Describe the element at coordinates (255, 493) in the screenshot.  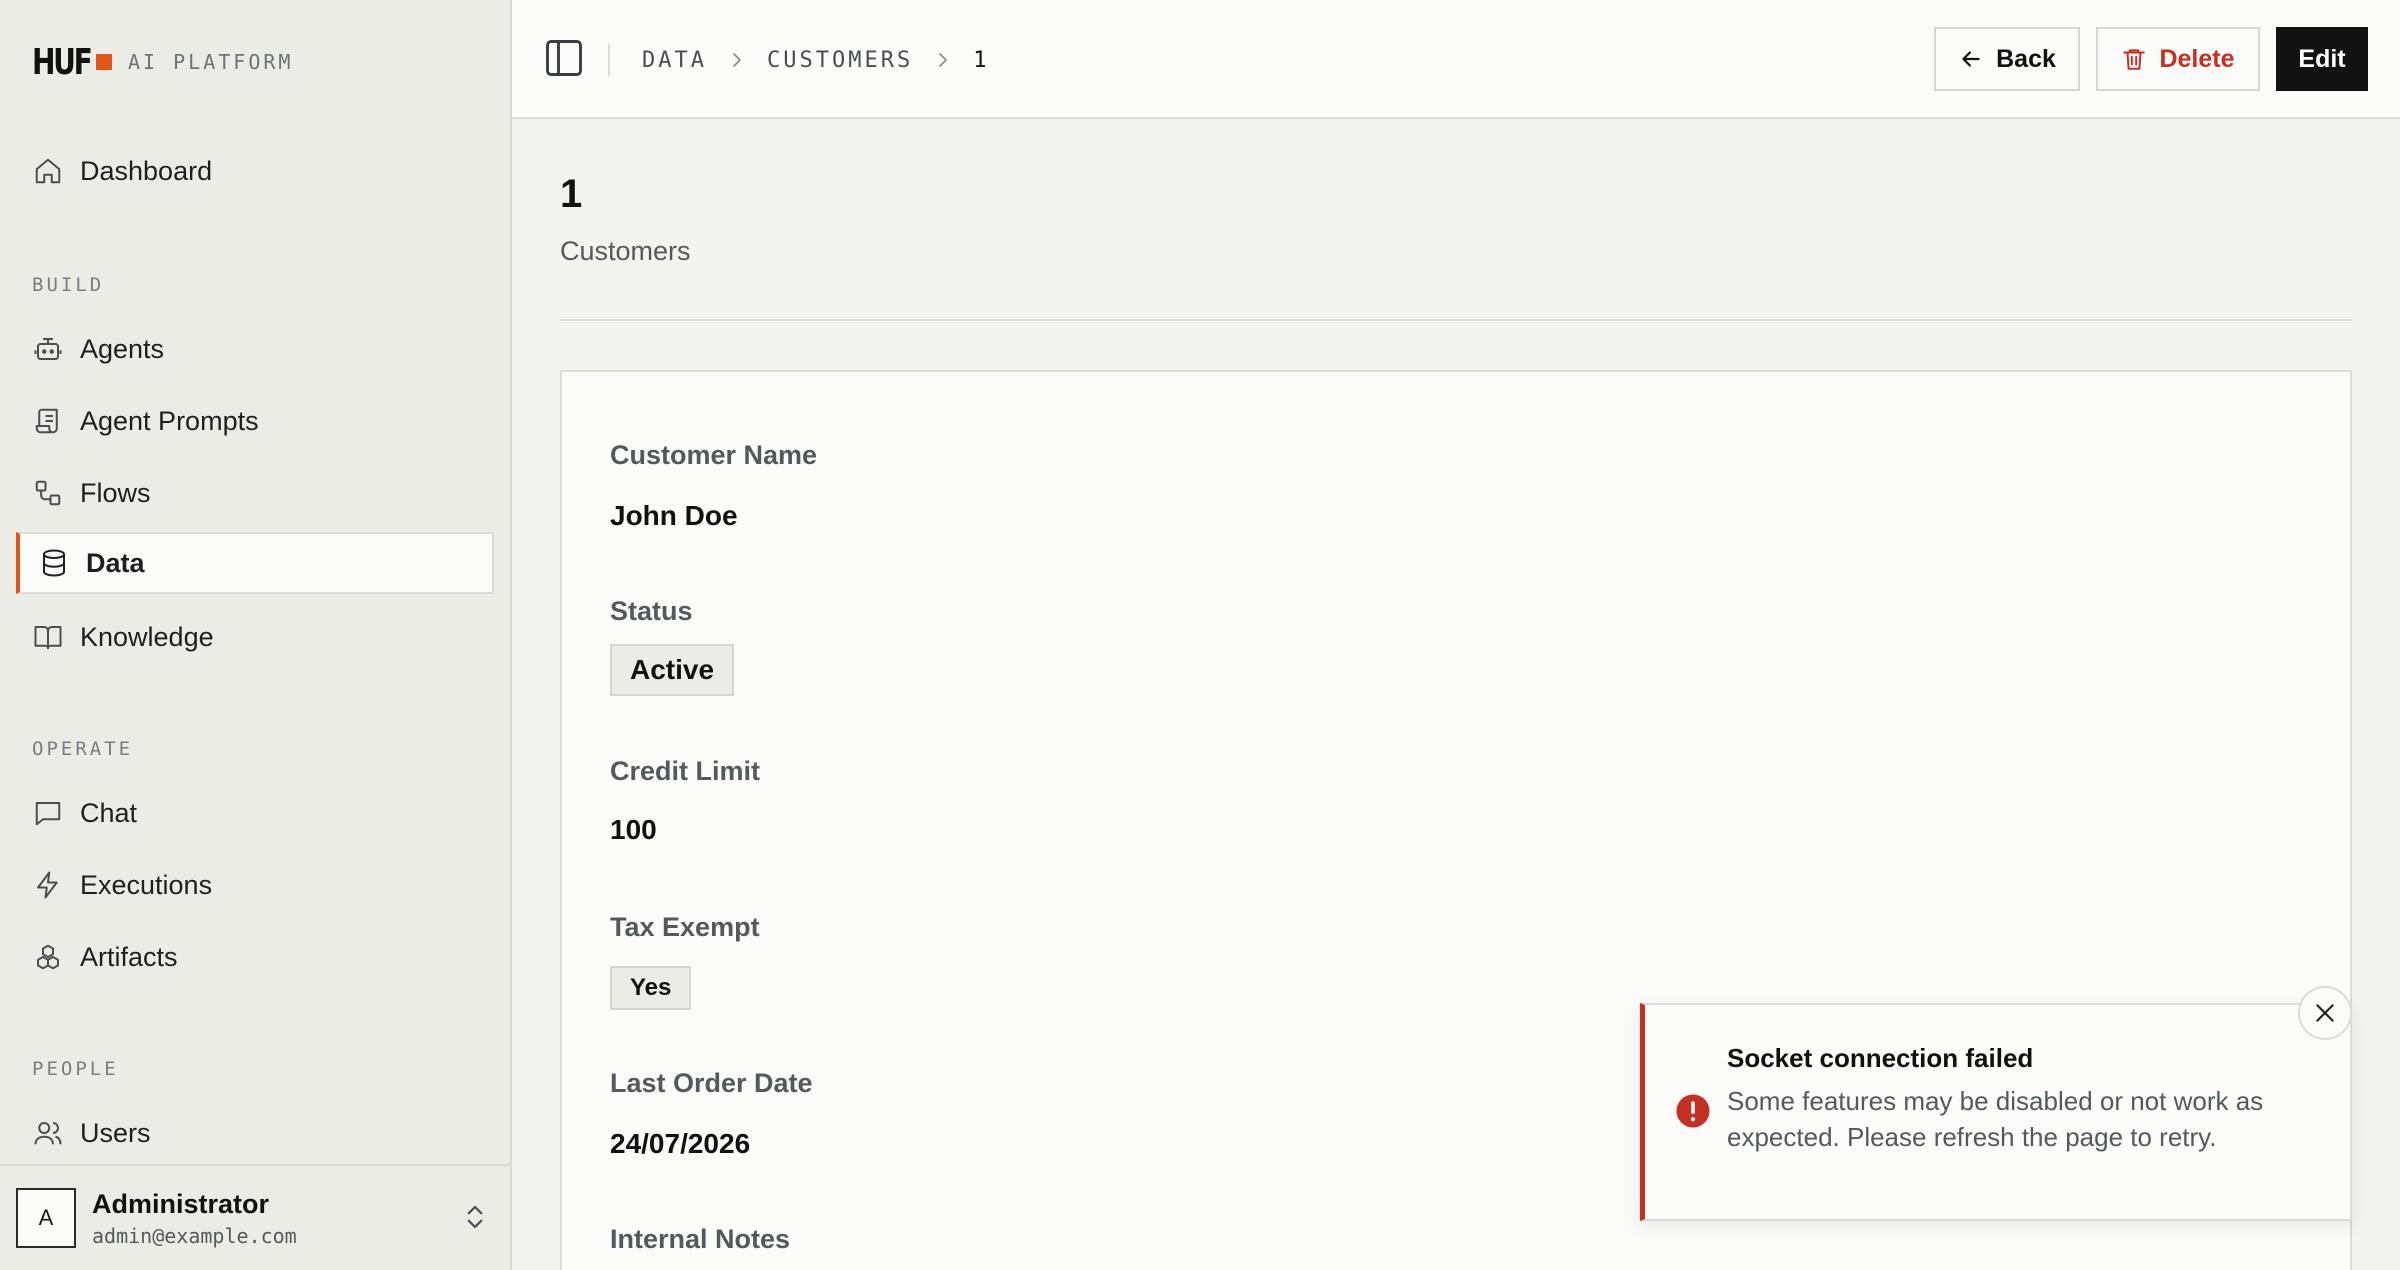
I see `sidebar-item-flows: Flows` at that location.